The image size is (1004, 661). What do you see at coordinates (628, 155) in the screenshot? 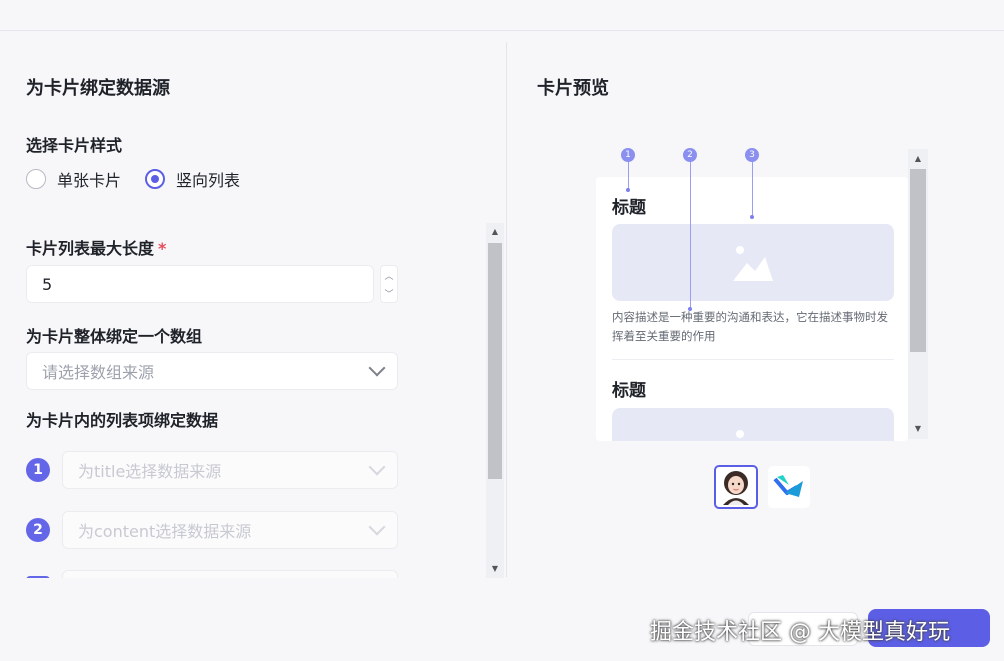
I see `annotation-pin-1: 1` at bounding box center [628, 155].